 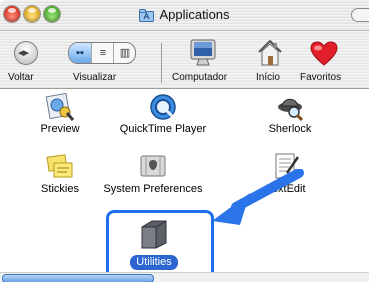 What do you see at coordinates (290, 129) in the screenshot?
I see `item-label: Sherlock` at bounding box center [290, 129].